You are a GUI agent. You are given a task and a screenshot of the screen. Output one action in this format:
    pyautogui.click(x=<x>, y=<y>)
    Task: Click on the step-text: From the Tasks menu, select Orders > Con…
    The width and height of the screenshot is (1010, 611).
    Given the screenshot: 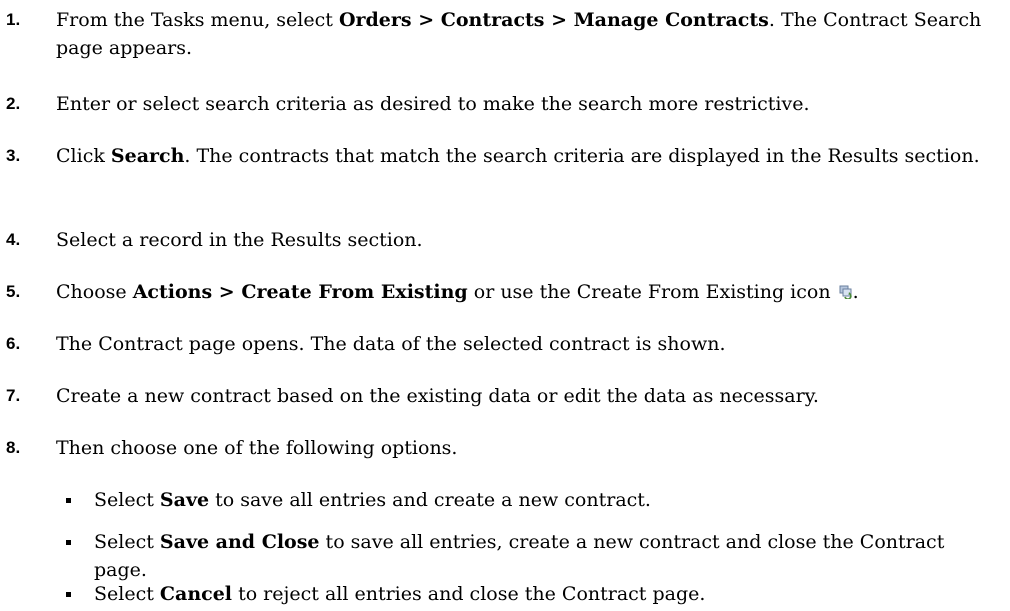 What is the action you would take?
    pyautogui.click(x=519, y=34)
    